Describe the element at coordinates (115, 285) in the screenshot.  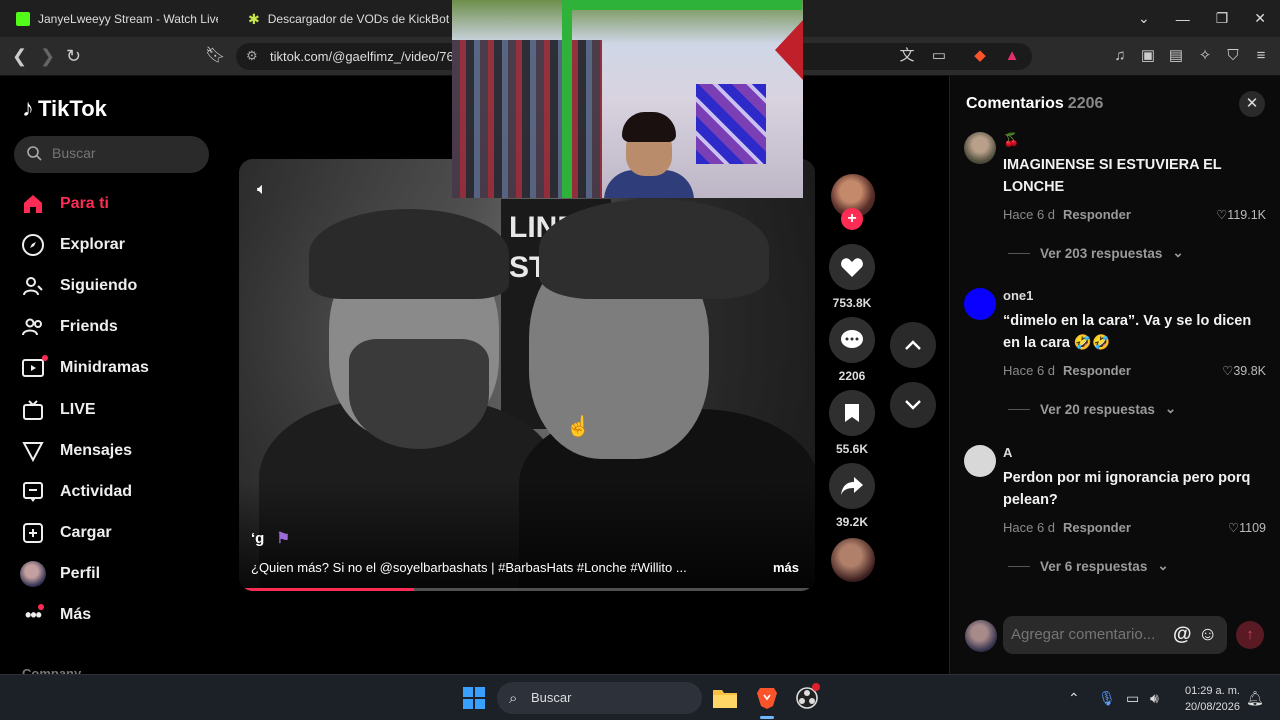
I see `sidebar-item-siguiendo: Siguiendo` at that location.